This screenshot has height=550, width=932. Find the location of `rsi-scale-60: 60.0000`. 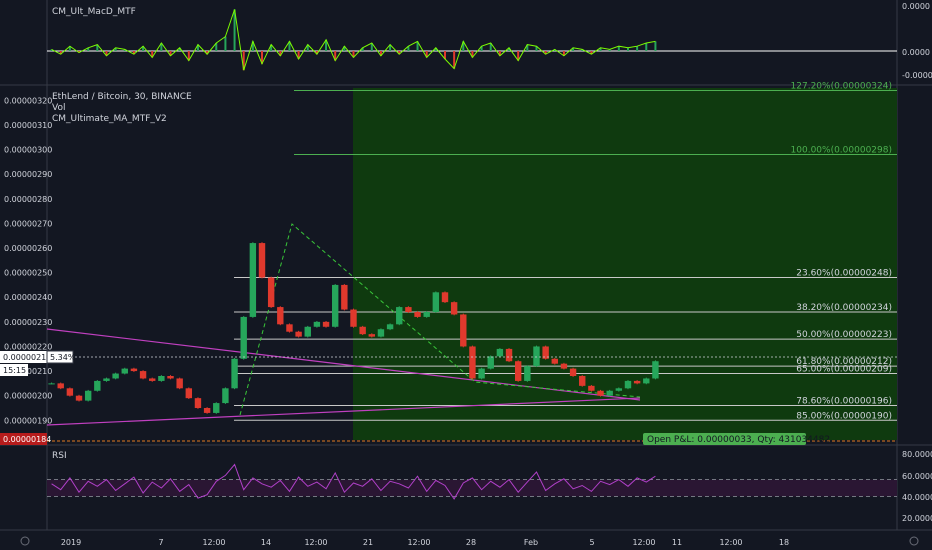

rsi-scale-60: 60.0000 is located at coordinates (917, 476).